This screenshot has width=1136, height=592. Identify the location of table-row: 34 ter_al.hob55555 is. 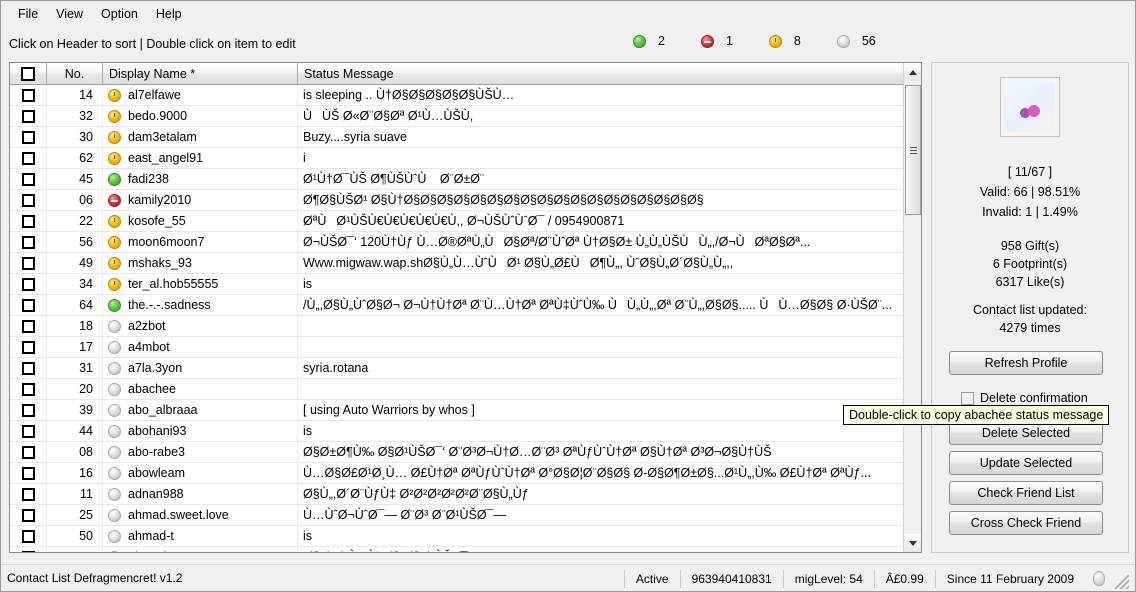
(456, 284).